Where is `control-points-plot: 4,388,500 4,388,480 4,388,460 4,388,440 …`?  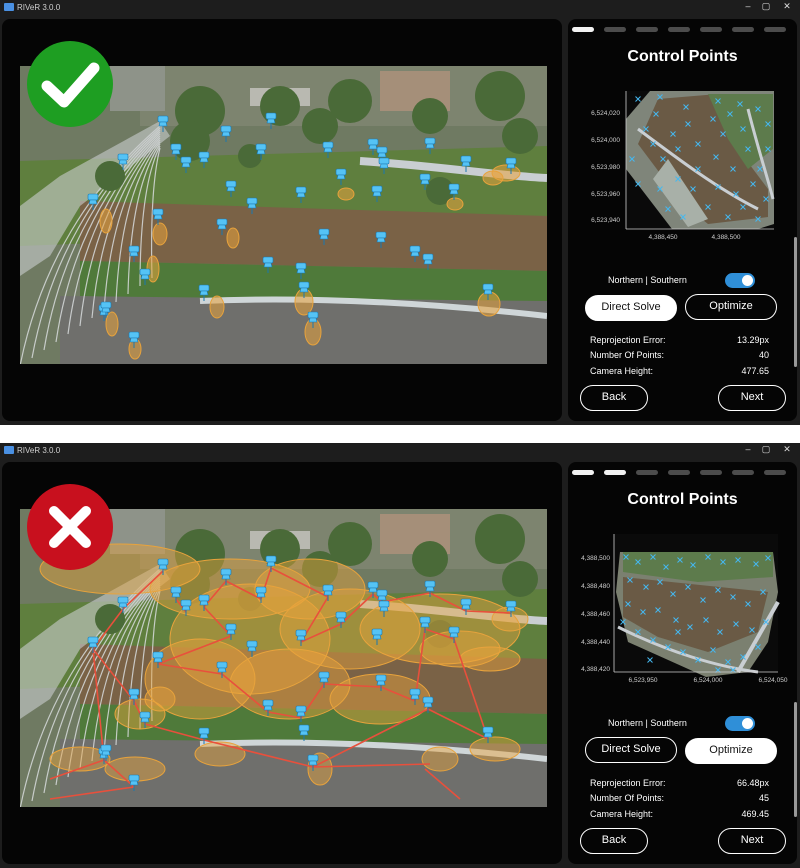
control-points-plot: 4,388,500 4,388,480 4,388,460 4,388,440 … is located at coordinates (682, 609).